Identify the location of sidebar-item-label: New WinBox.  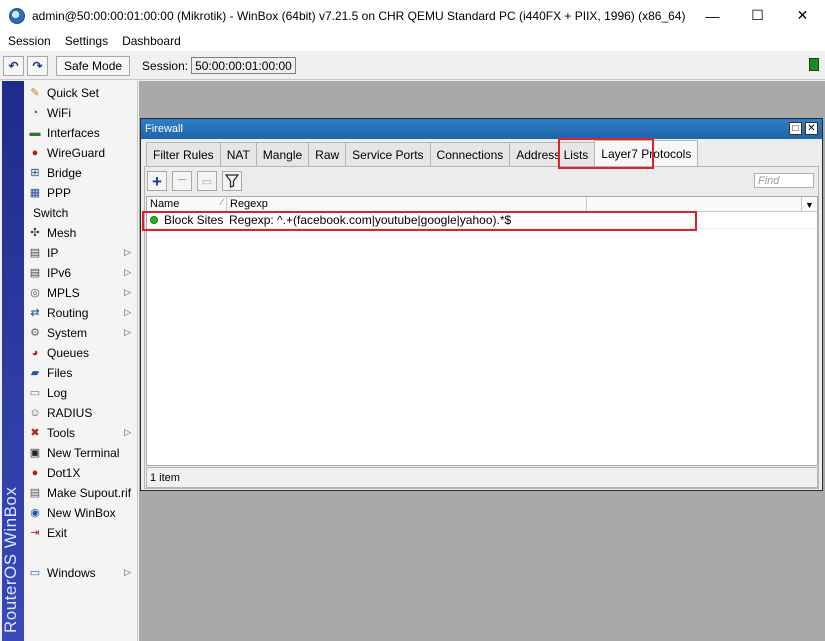
(81, 513).